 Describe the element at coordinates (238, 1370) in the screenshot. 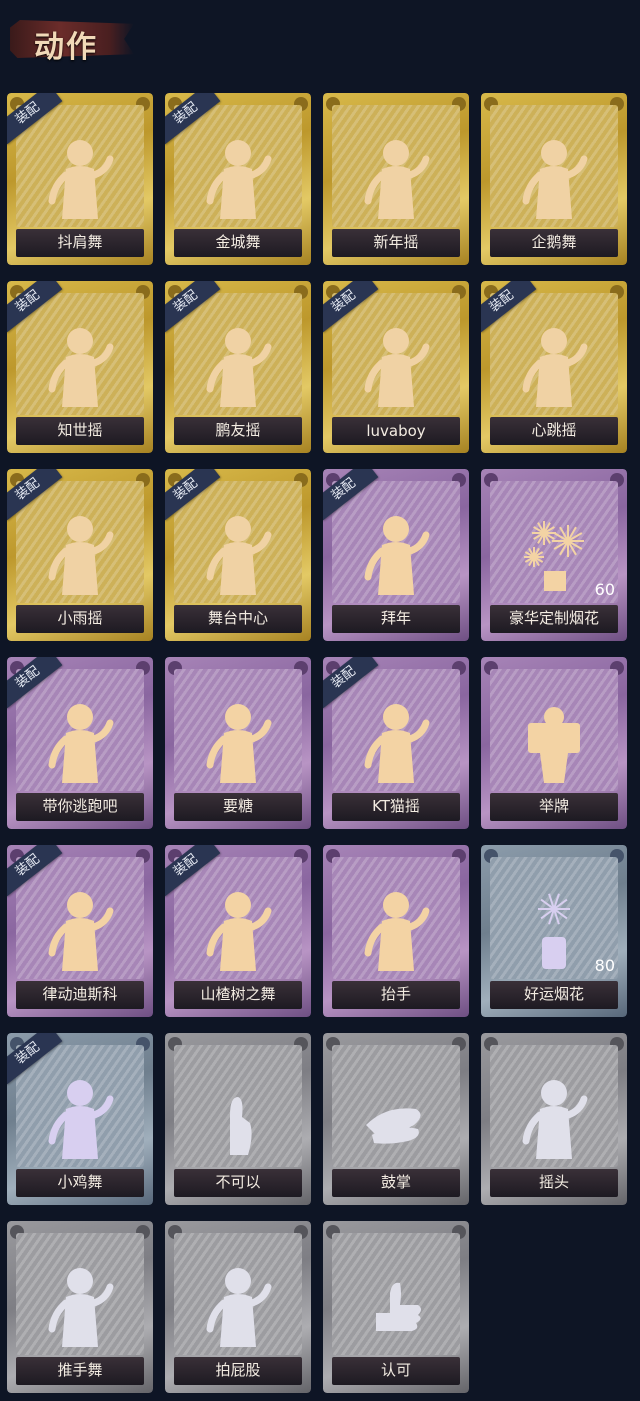

I see `emote-name: 拍屁股` at that location.